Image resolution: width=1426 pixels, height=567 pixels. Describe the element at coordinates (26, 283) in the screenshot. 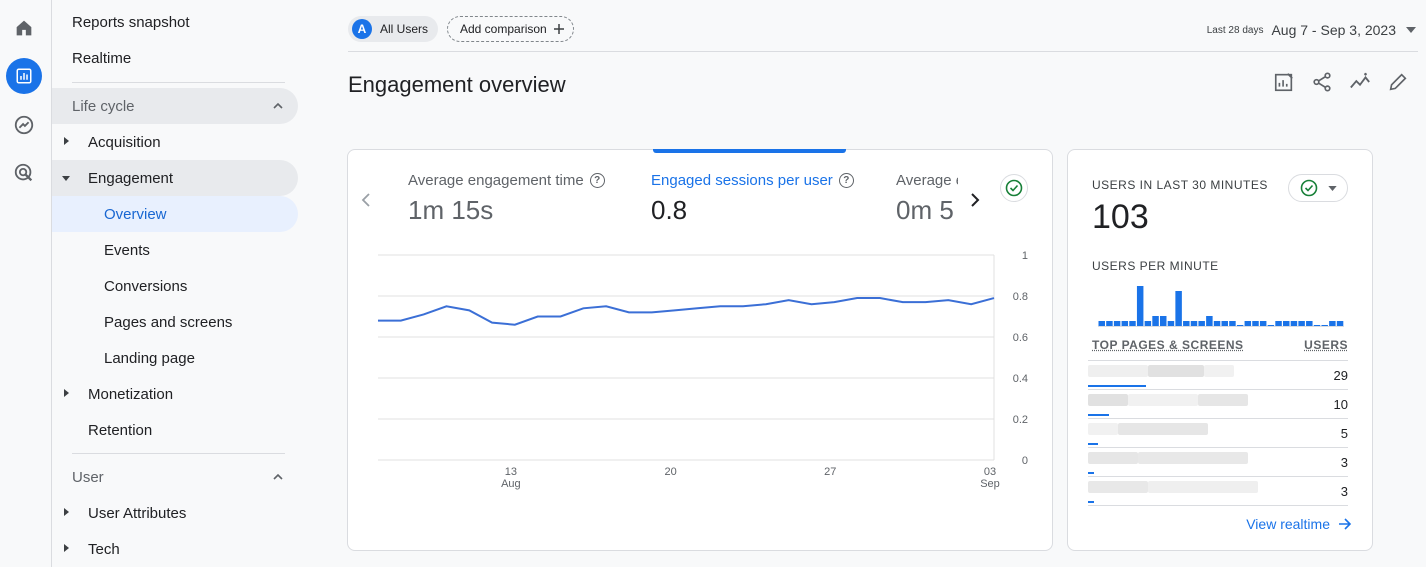

I see `icon-rail` at that location.